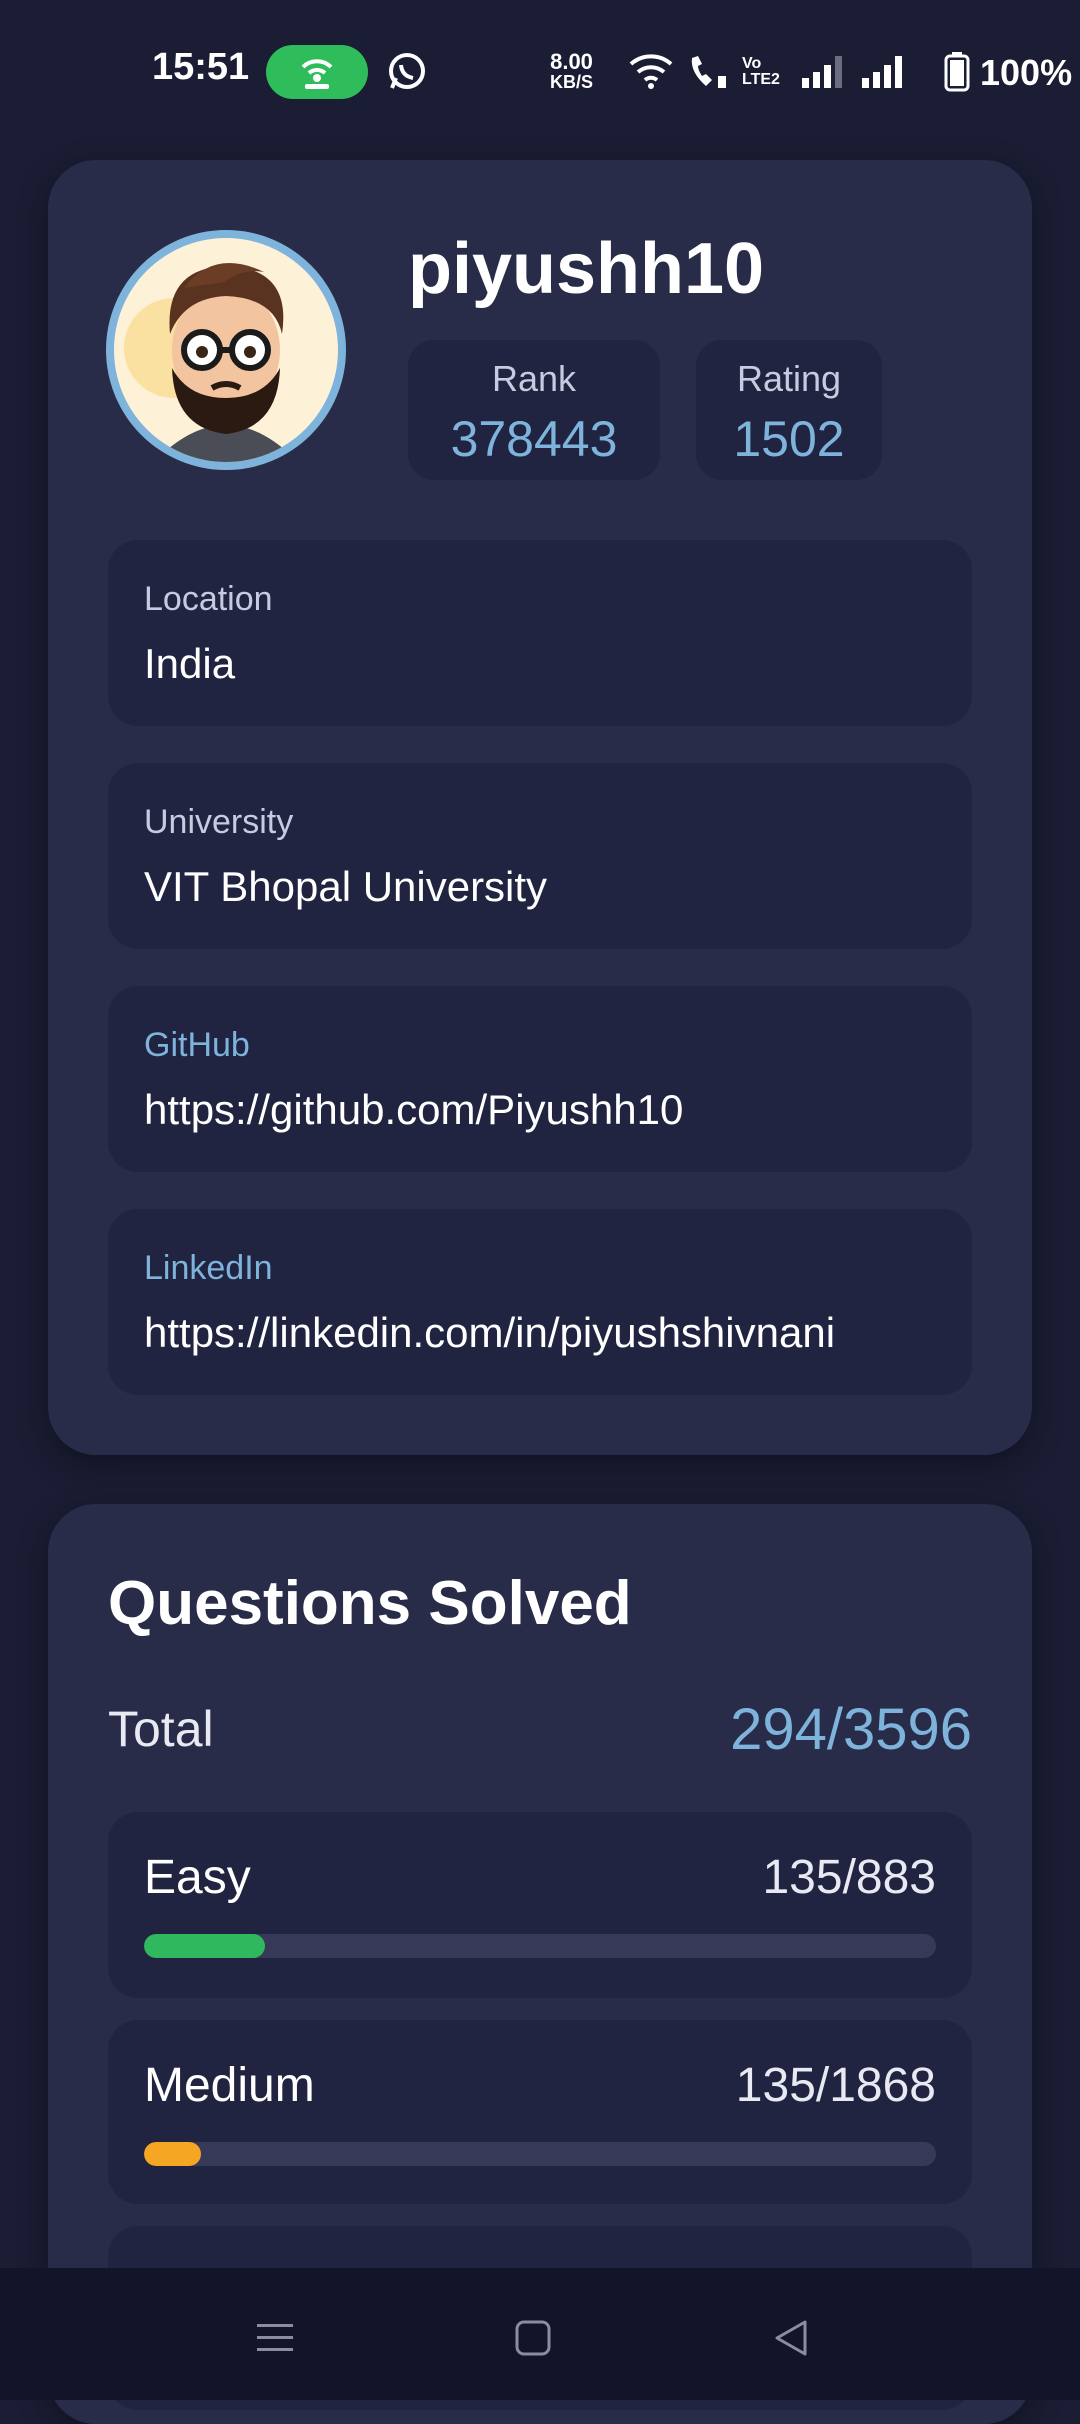 The width and height of the screenshot is (1080, 2424). I want to click on net-speed-unit: KB/S, so click(572, 82).